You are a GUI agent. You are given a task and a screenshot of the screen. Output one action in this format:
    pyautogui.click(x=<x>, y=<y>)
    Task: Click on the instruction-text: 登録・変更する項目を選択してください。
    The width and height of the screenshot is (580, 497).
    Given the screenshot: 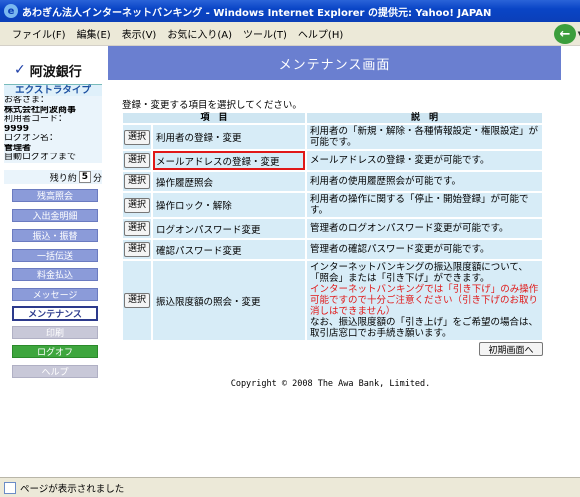 What is the action you would take?
    pyautogui.click(x=212, y=105)
    